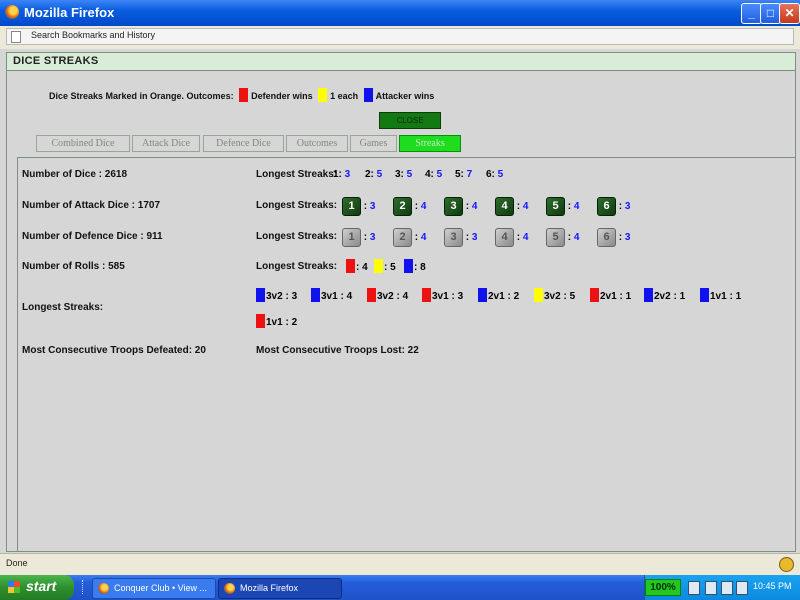 The width and height of the screenshot is (800, 600). I want to click on die-1-icon: 1, so click(351, 237).